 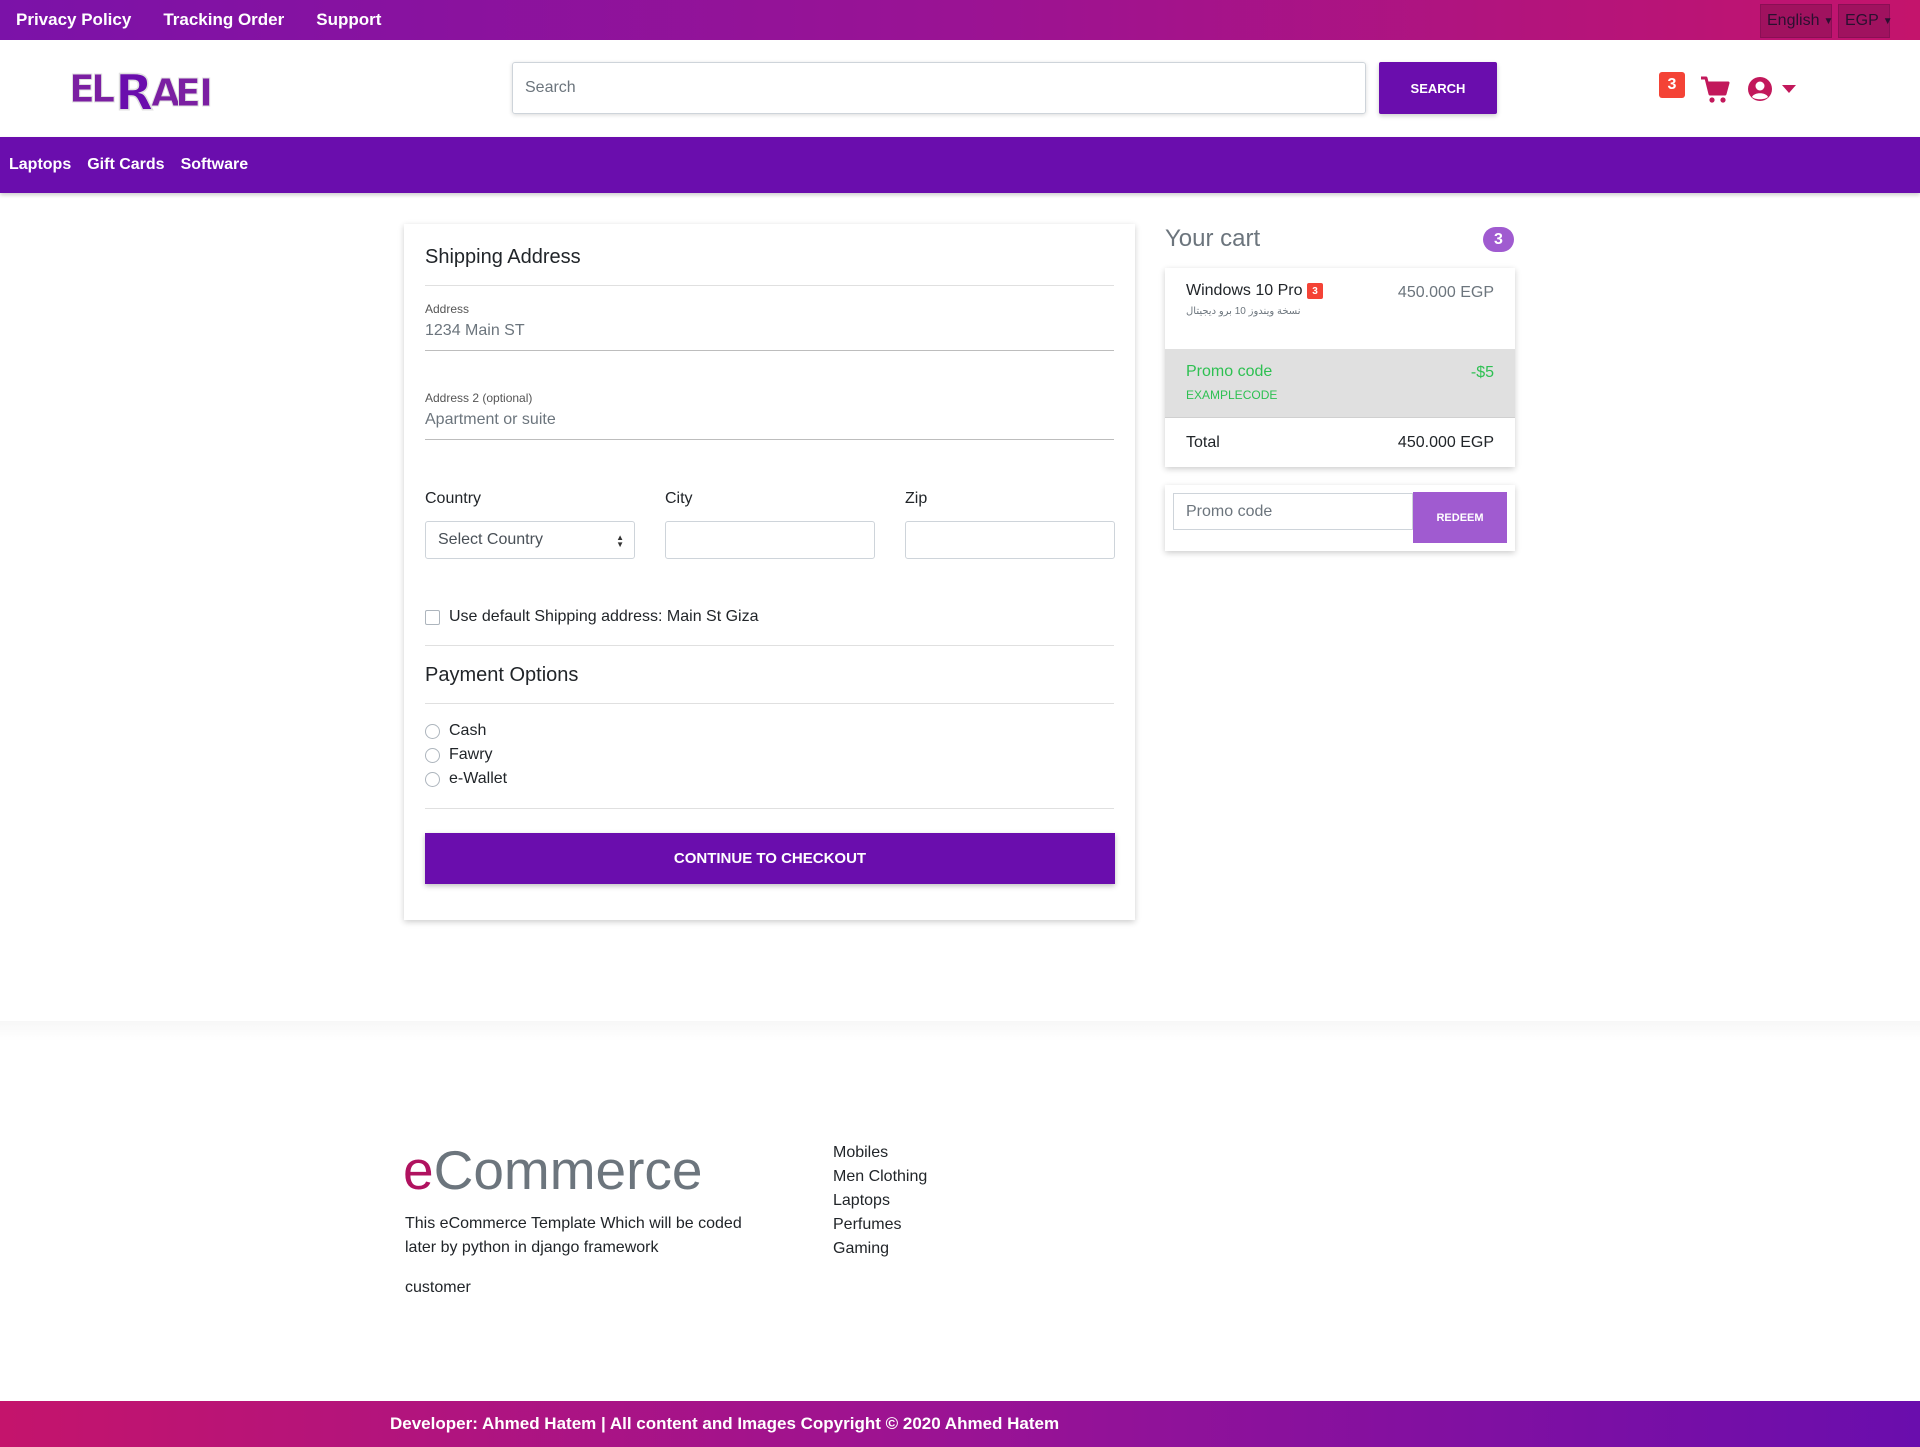 What do you see at coordinates (490, 420) in the screenshot?
I see `address2-field: Apartment or suite` at bounding box center [490, 420].